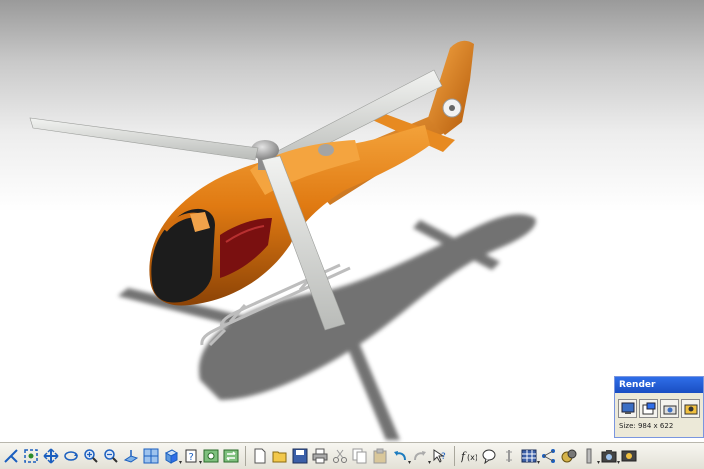  Describe the element at coordinates (590, 456) in the screenshot. I see `catalog-icon: ▾` at that location.